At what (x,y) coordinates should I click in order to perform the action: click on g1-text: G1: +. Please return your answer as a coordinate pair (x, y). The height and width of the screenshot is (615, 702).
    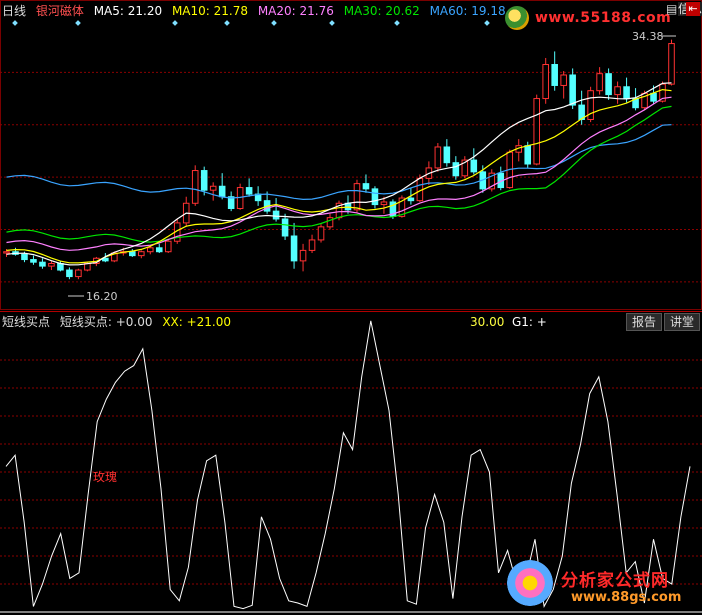
    Looking at the image, I should click on (529, 322).